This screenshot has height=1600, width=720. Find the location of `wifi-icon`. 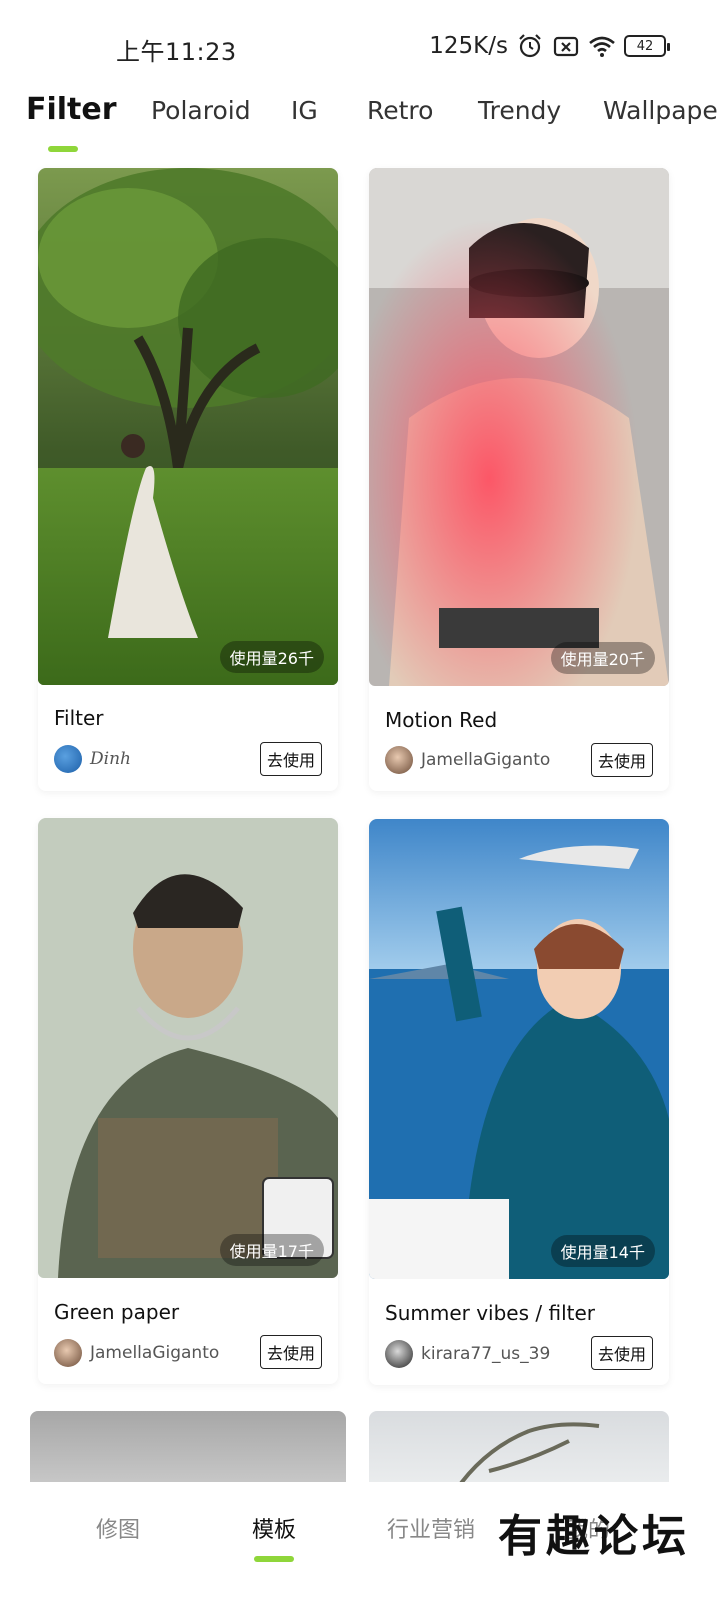

wifi-icon is located at coordinates (602, 46).